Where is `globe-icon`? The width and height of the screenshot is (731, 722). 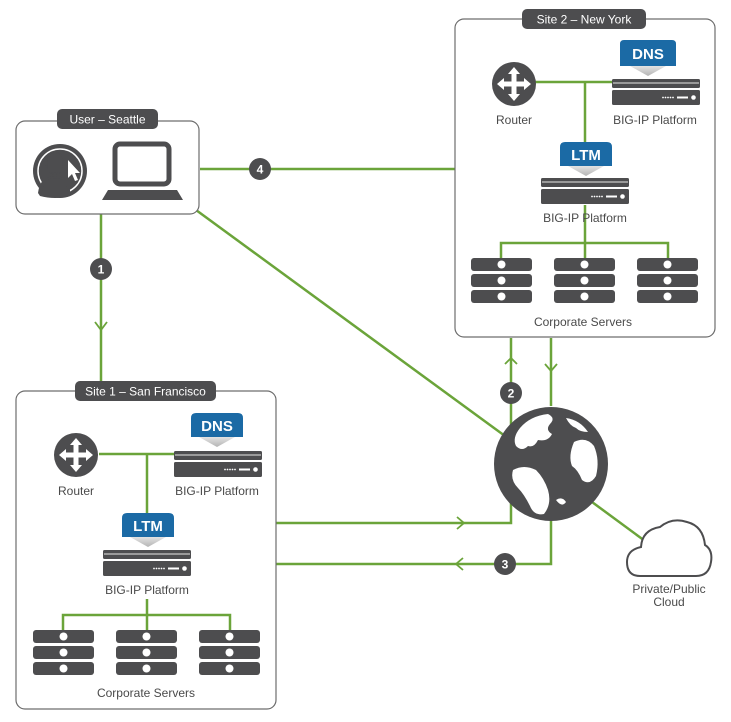 globe-icon is located at coordinates (551, 464).